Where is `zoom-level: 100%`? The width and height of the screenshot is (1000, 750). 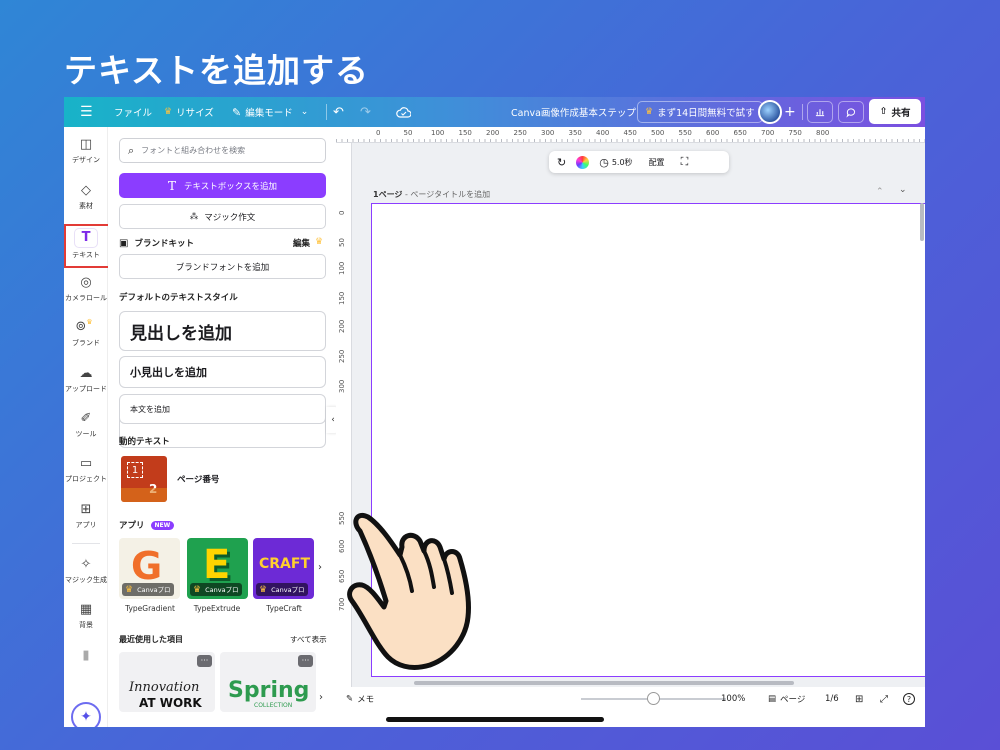
zoom-level: 100% is located at coordinates (733, 699).